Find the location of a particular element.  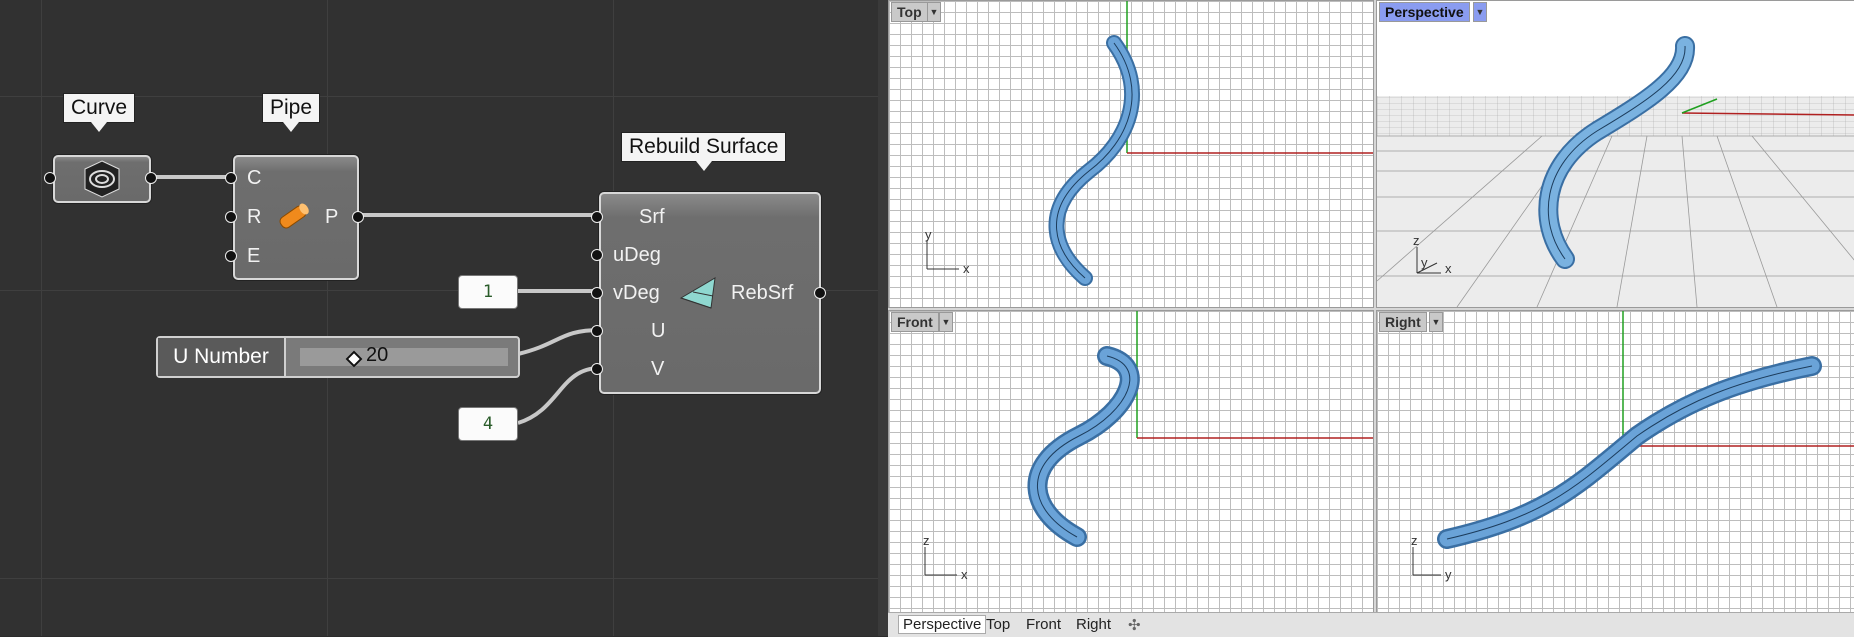

viewport-front: x z Front ▼ is located at coordinates (1131, 462).